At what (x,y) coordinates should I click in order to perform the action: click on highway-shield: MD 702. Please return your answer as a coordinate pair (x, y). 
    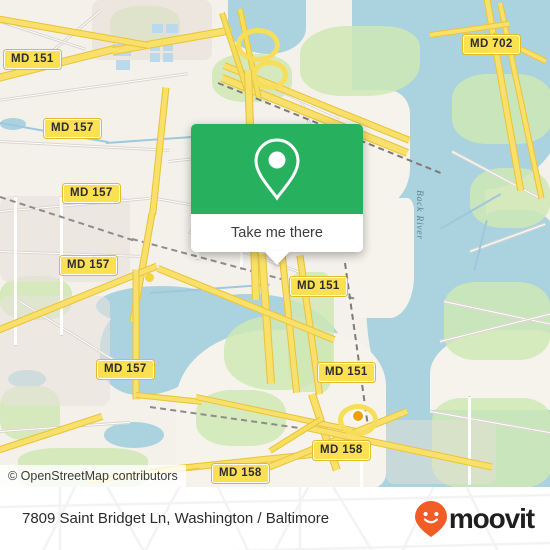
    Looking at the image, I should click on (491, 44).